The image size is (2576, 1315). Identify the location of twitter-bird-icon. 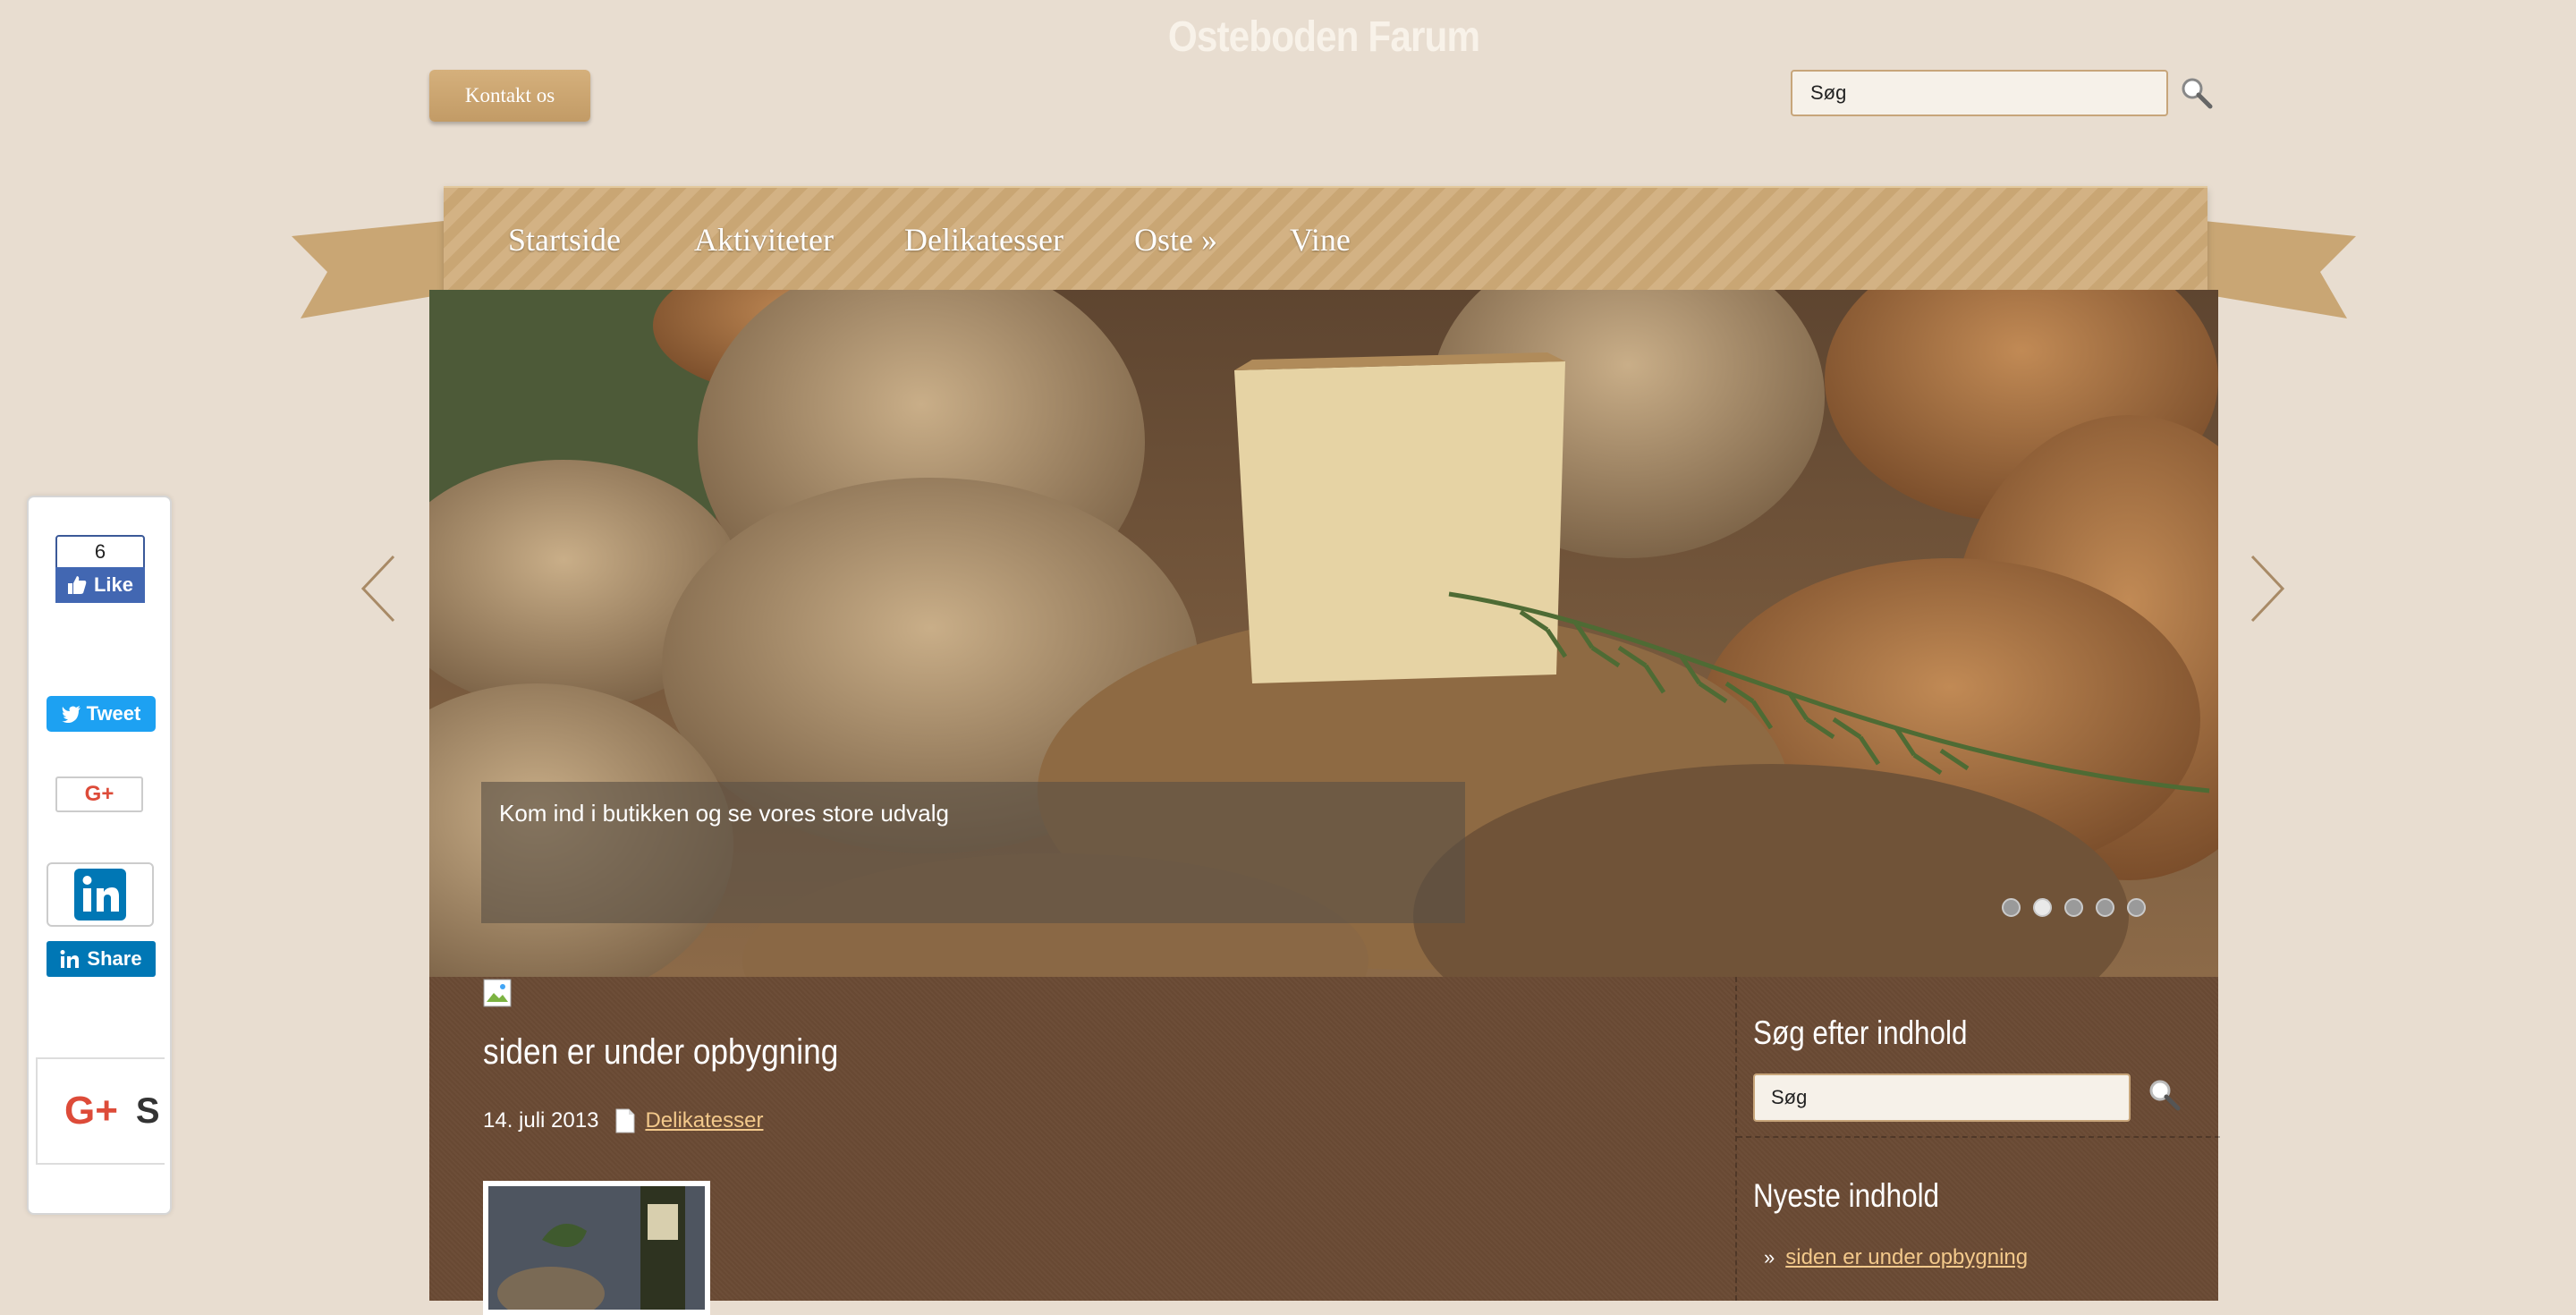
(70, 714).